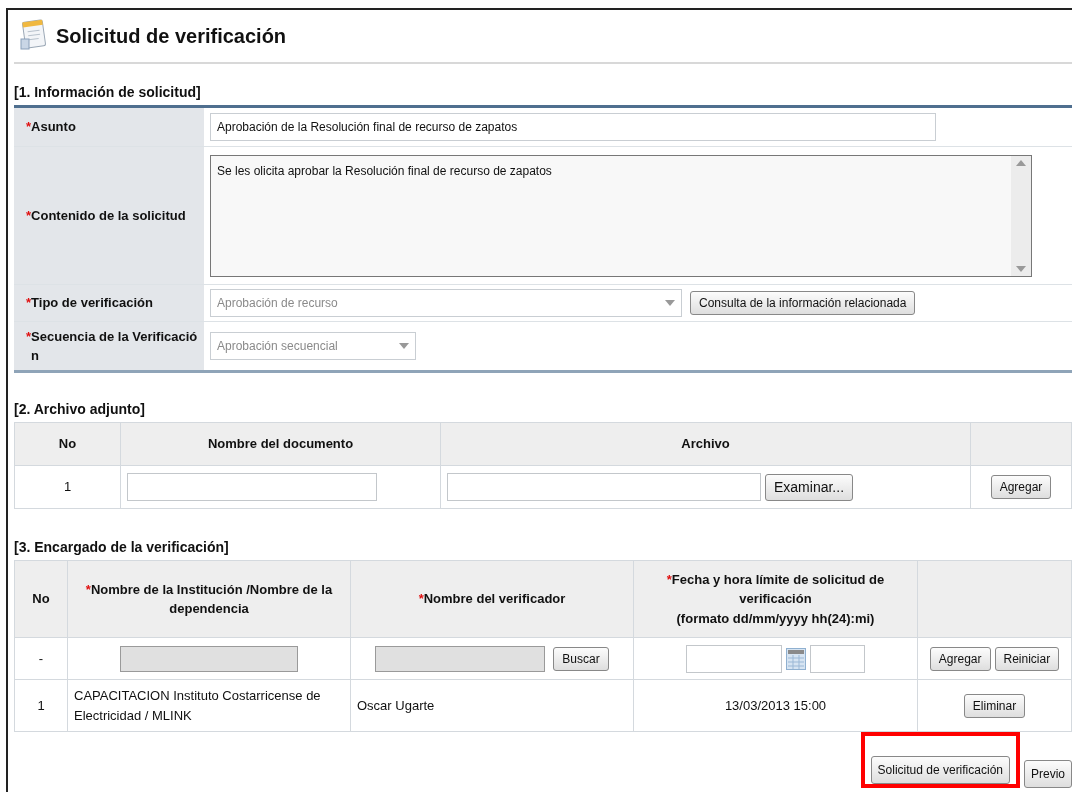 The image size is (1072, 792). What do you see at coordinates (1021, 268) in the screenshot?
I see `scroll-down-icon` at bounding box center [1021, 268].